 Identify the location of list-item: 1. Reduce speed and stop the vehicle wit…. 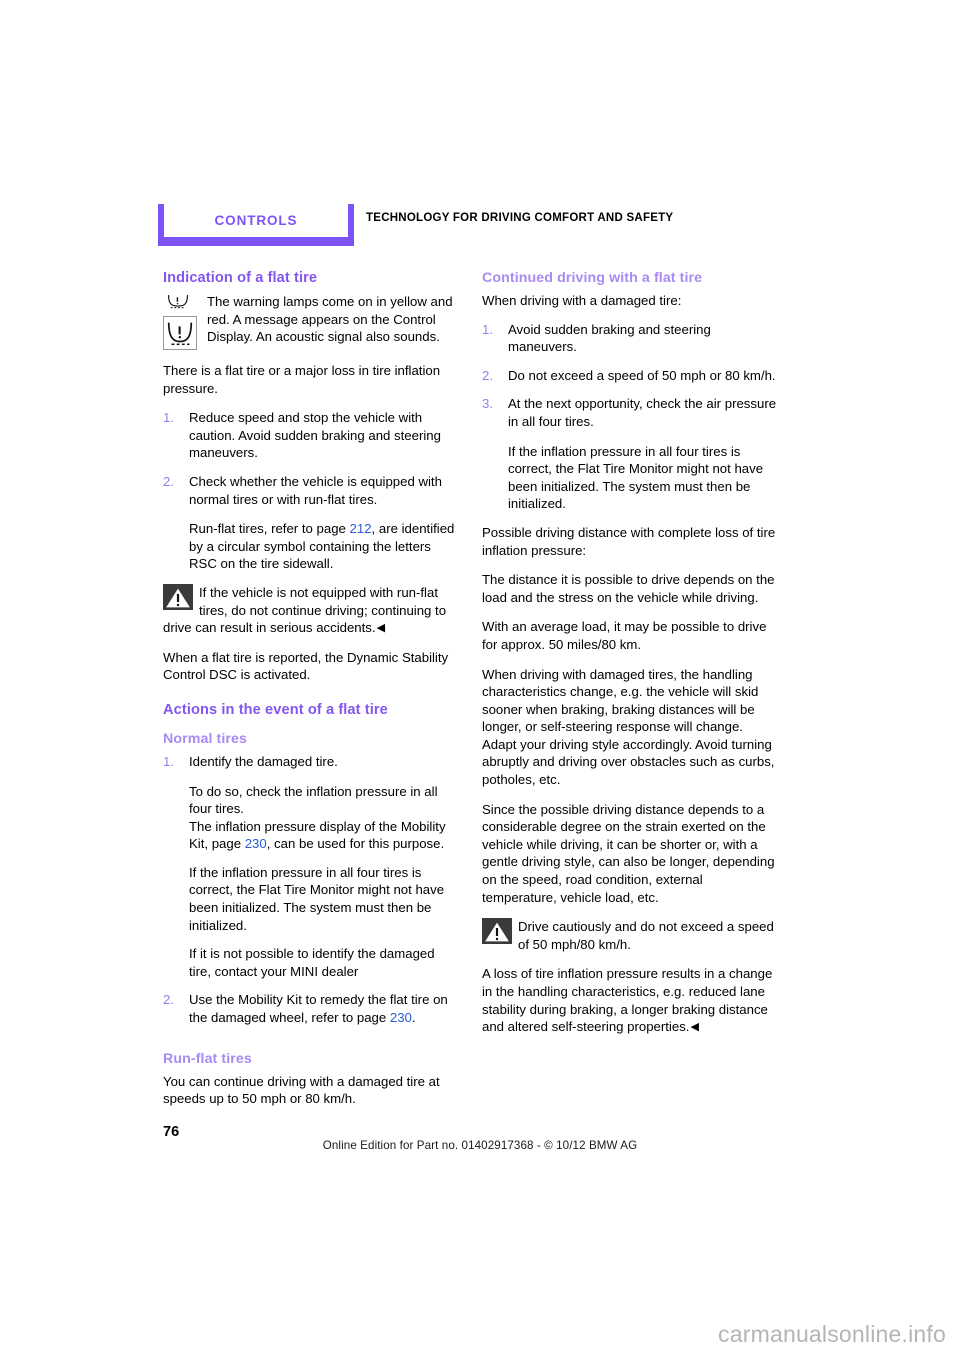
(311, 435).